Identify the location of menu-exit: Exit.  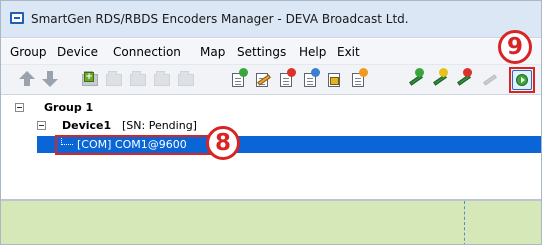
(348, 52).